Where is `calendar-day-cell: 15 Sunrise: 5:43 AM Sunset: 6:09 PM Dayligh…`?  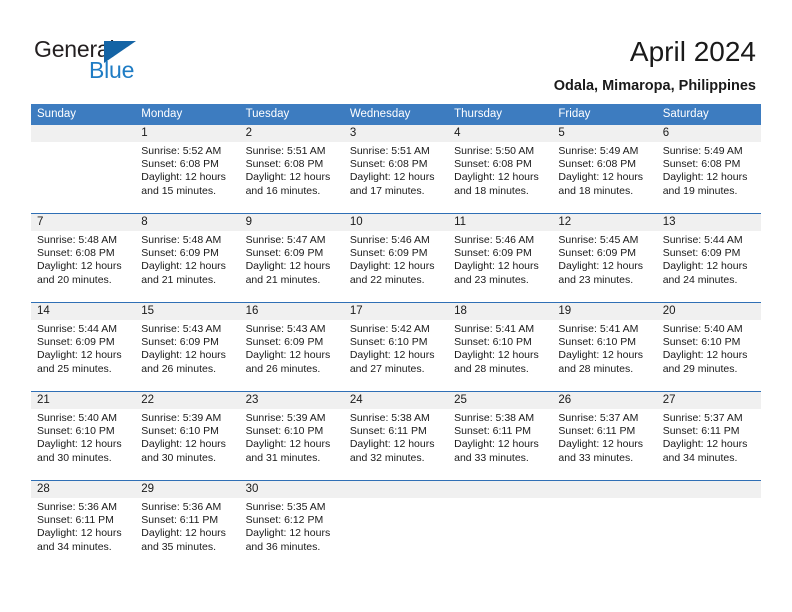
calendar-day-cell: 15 Sunrise: 5:43 AM Sunset: 6:09 PM Dayligh… is located at coordinates (187, 347).